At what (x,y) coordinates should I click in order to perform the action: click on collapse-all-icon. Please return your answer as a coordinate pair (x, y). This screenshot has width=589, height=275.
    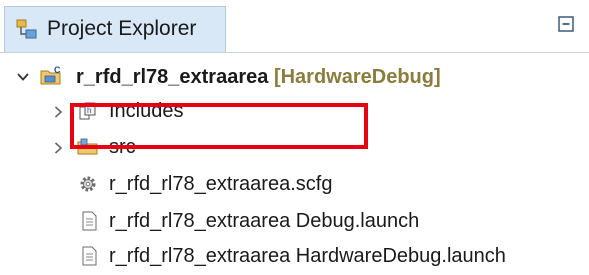
    Looking at the image, I should click on (566, 24).